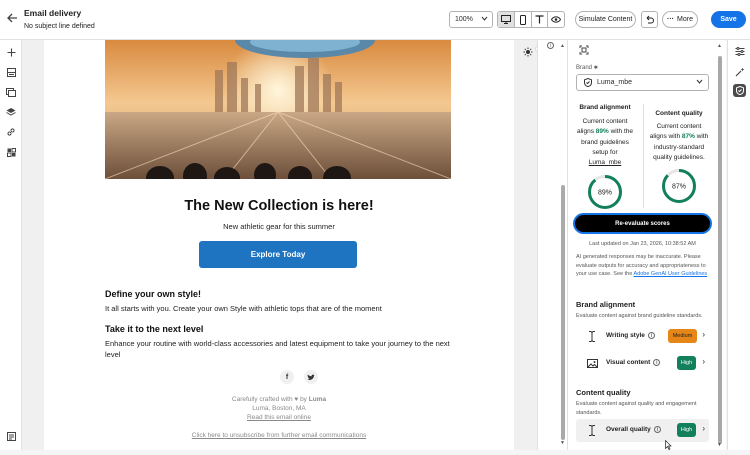 Image resolution: width=750 pixels, height=455 pixels. I want to click on assets-icon, so click(11, 92).